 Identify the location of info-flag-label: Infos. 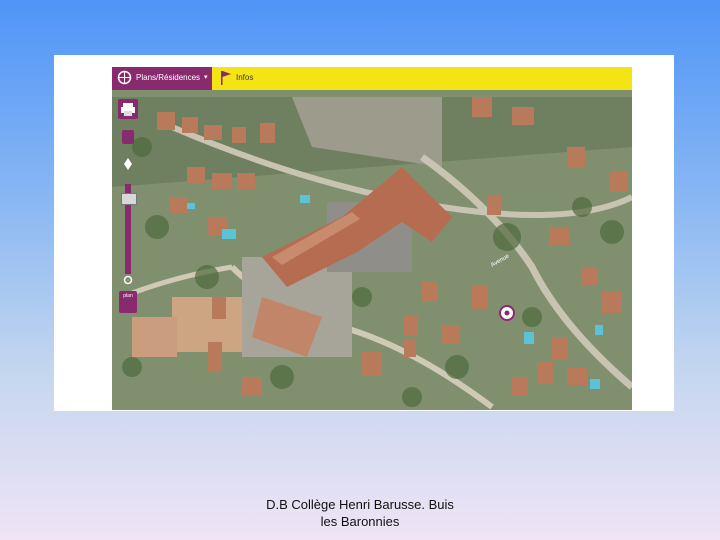
(244, 78).